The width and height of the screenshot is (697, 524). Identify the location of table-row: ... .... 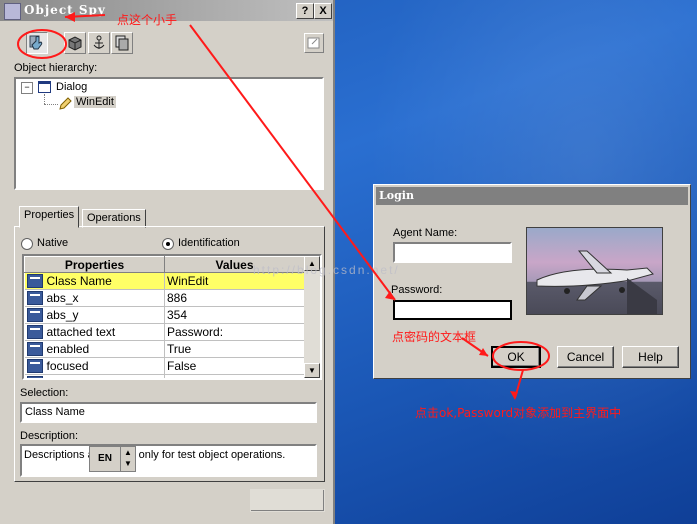
(164, 376).